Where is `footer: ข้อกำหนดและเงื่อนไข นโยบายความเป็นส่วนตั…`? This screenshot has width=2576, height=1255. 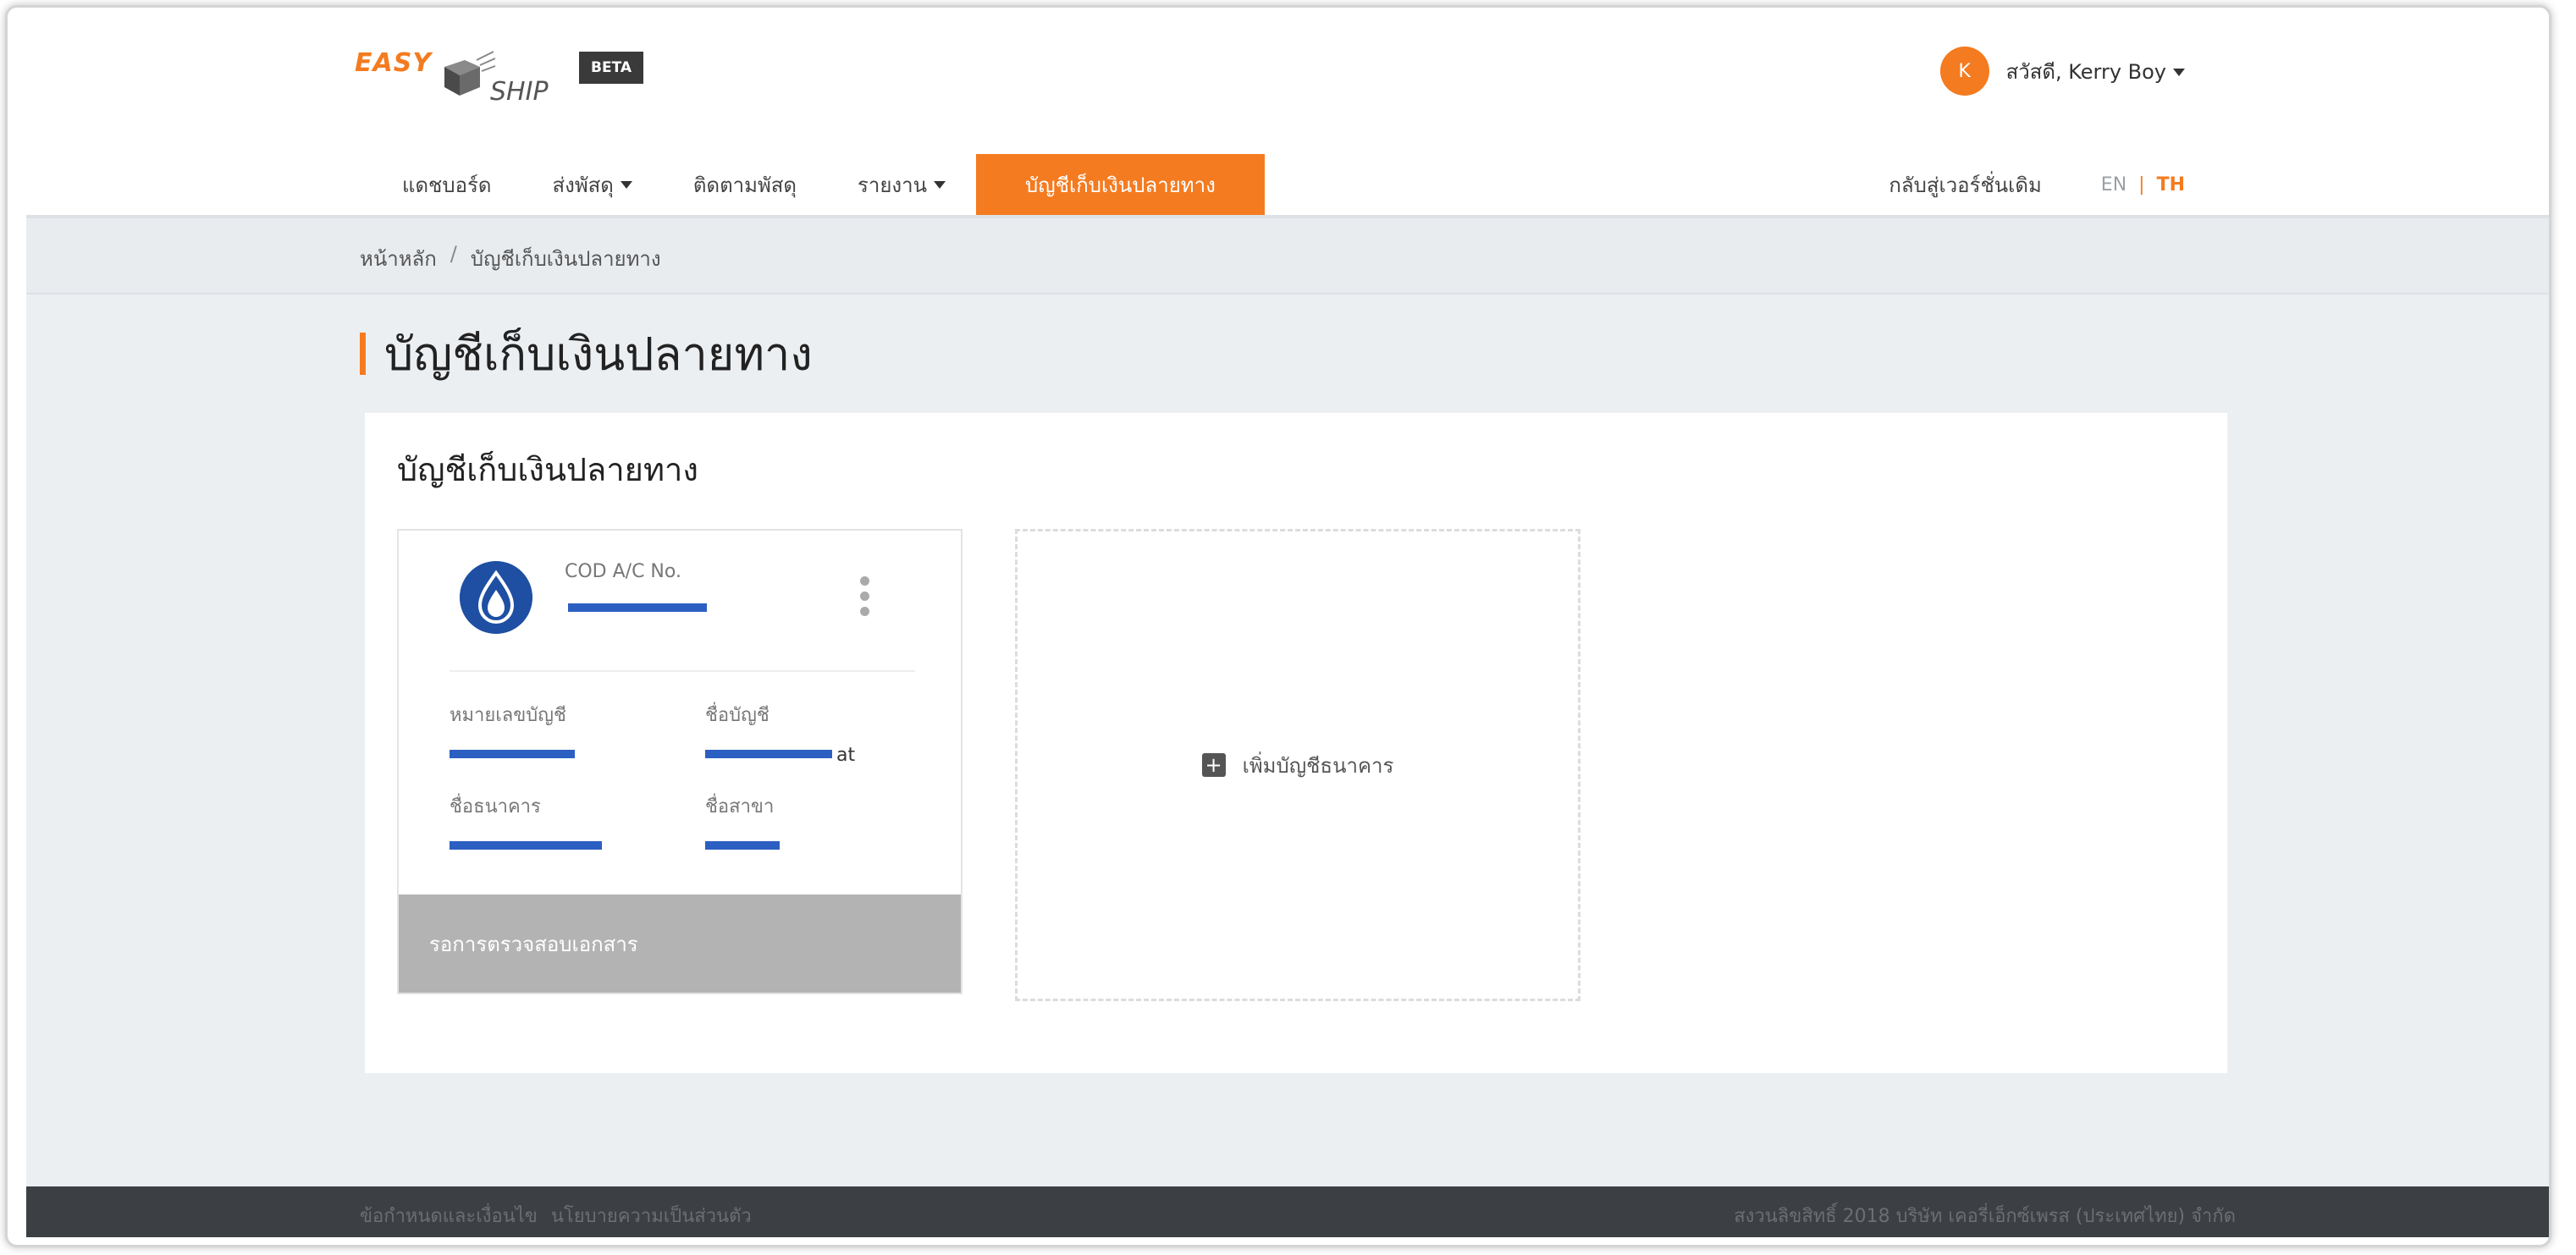 footer: ข้อกำหนดและเงื่อนไข นโยบายความเป็นส่วนตั… is located at coordinates (1287, 1211).